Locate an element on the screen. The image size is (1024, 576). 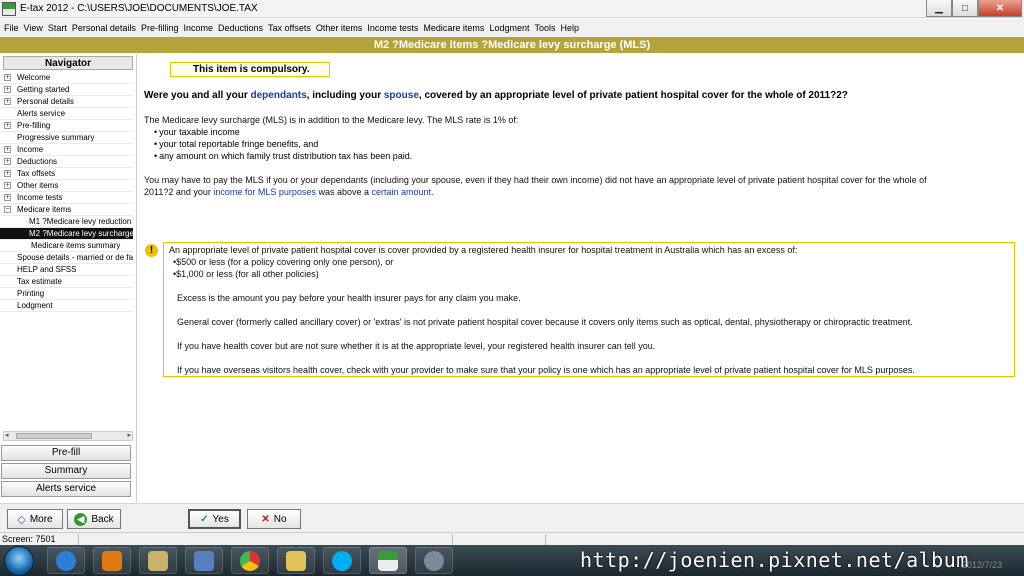
nav-item-label: Progressive summary is located at coordinates (56, 137).